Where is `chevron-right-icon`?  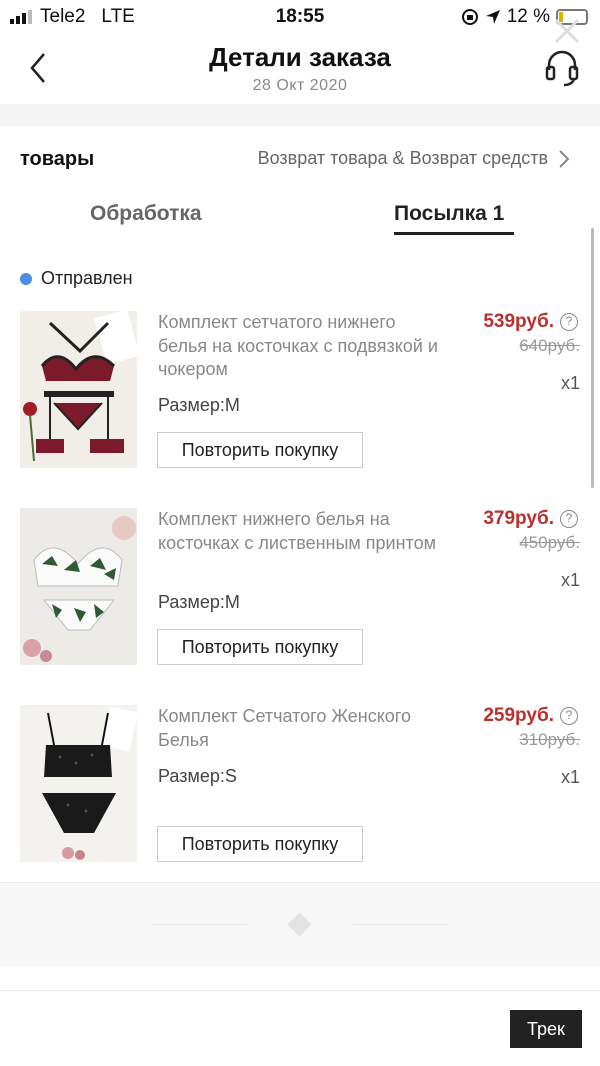 chevron-right-icon is located at coordinates (564, 158).